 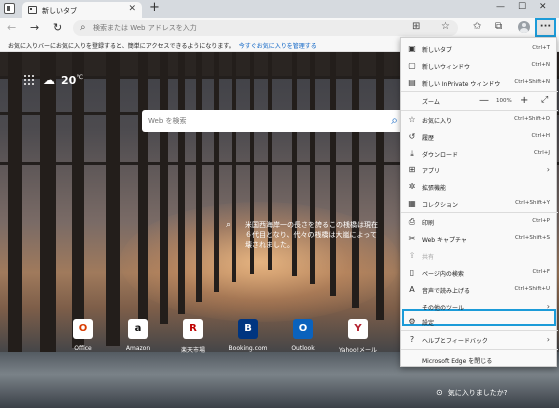 I want to click on add-favorite-icon: ☆, so click(x=445, y=26).